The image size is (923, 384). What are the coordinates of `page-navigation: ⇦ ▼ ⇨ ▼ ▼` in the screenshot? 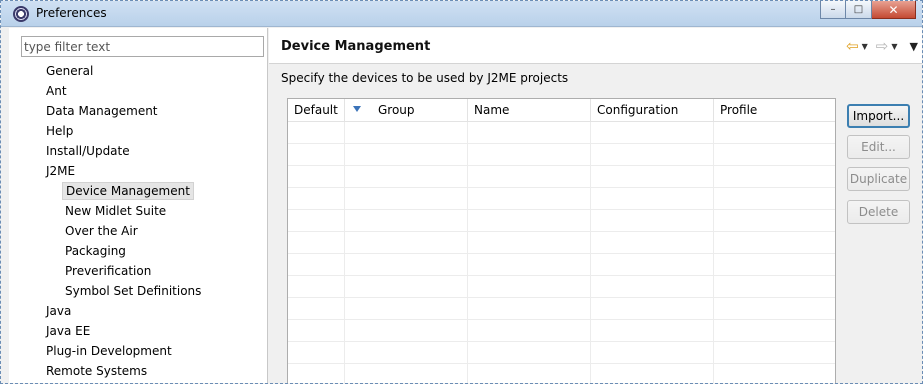 It's located at (882, 46).